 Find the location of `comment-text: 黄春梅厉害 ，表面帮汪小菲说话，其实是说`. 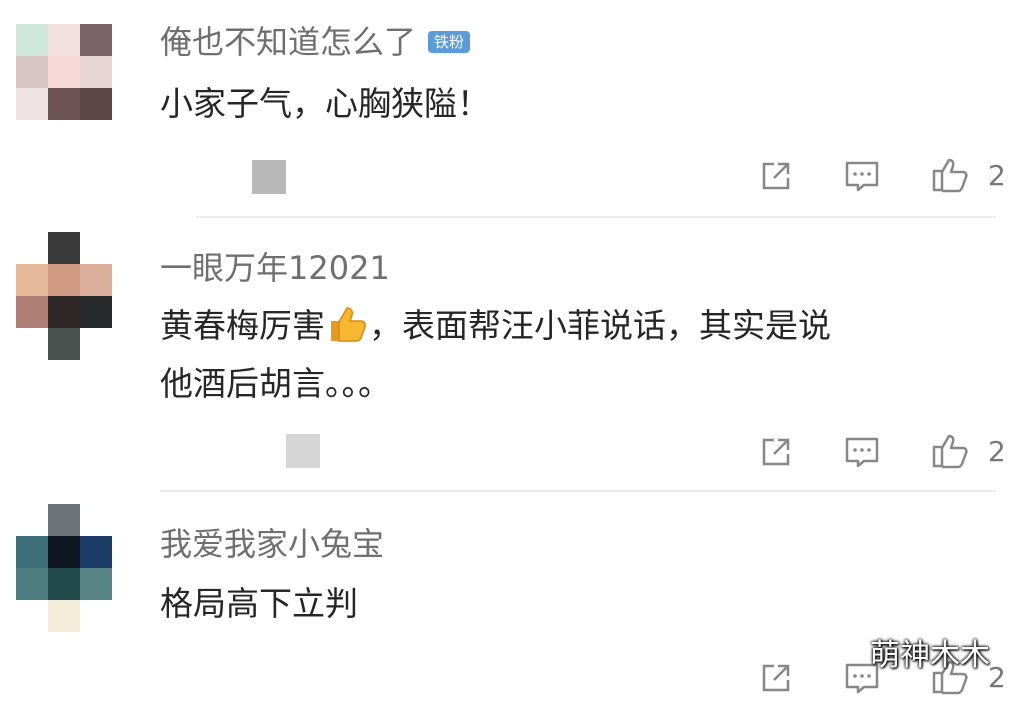

comment-text: 黄春梅厉害 ，表面帮汪小菲说话，其实是说 is located at coordinates (570, 326).